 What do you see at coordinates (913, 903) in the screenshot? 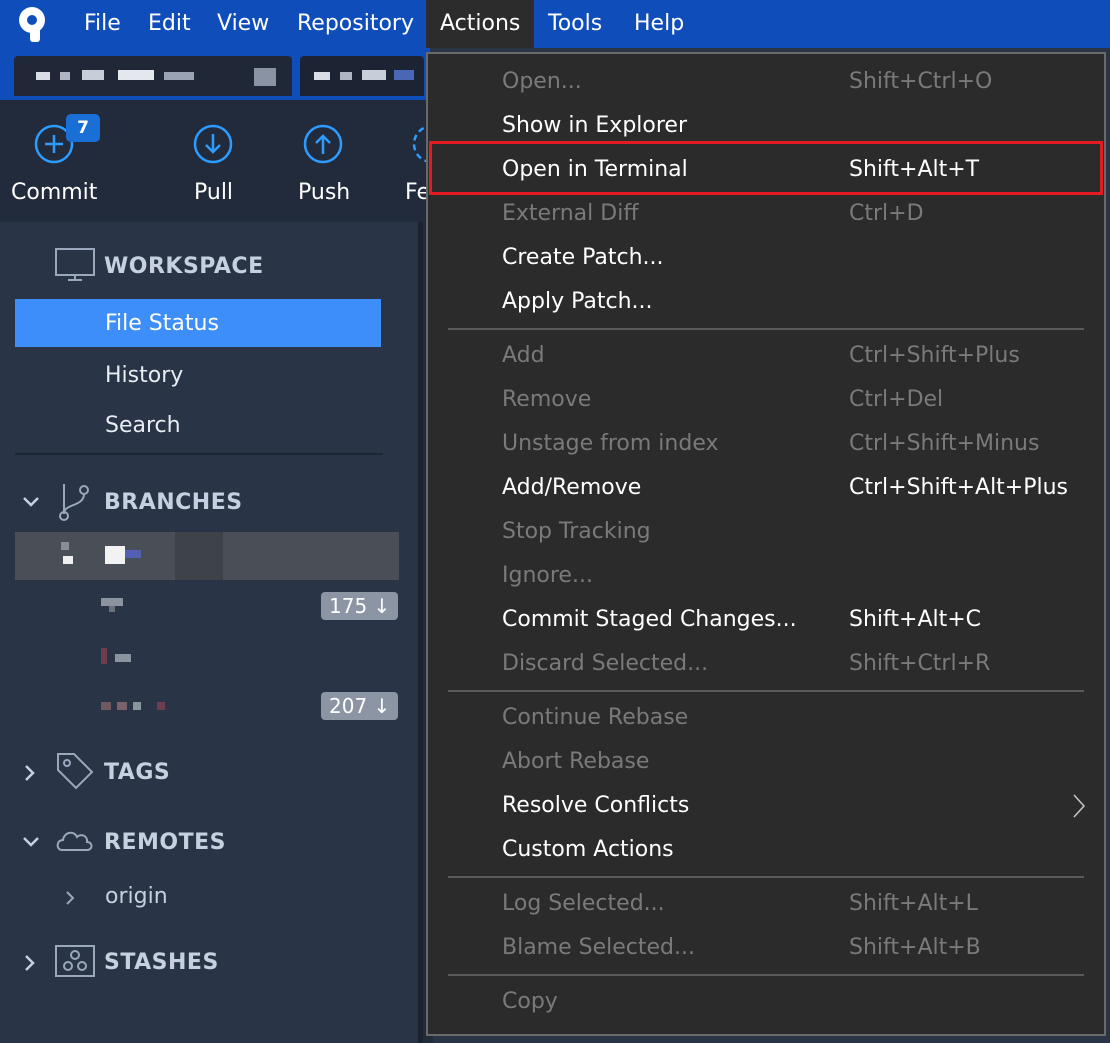
I see `menu-item-shortcut: Shift+Alt+L` at bounding box center [913, 903].